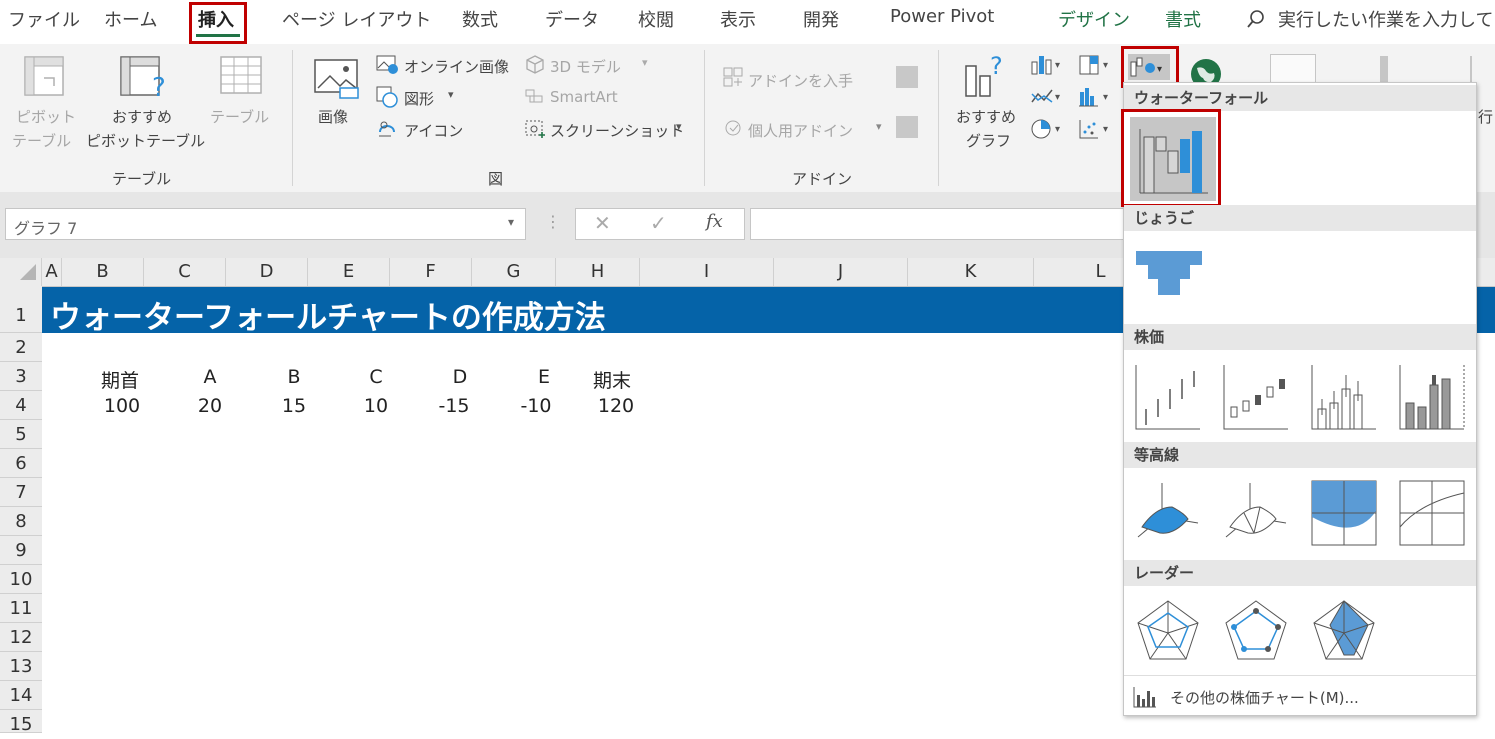  What do you see at coordinates (433, 130) in the screenshot?
I see `icons-label: アイコン` at bounding box center [433, 130].